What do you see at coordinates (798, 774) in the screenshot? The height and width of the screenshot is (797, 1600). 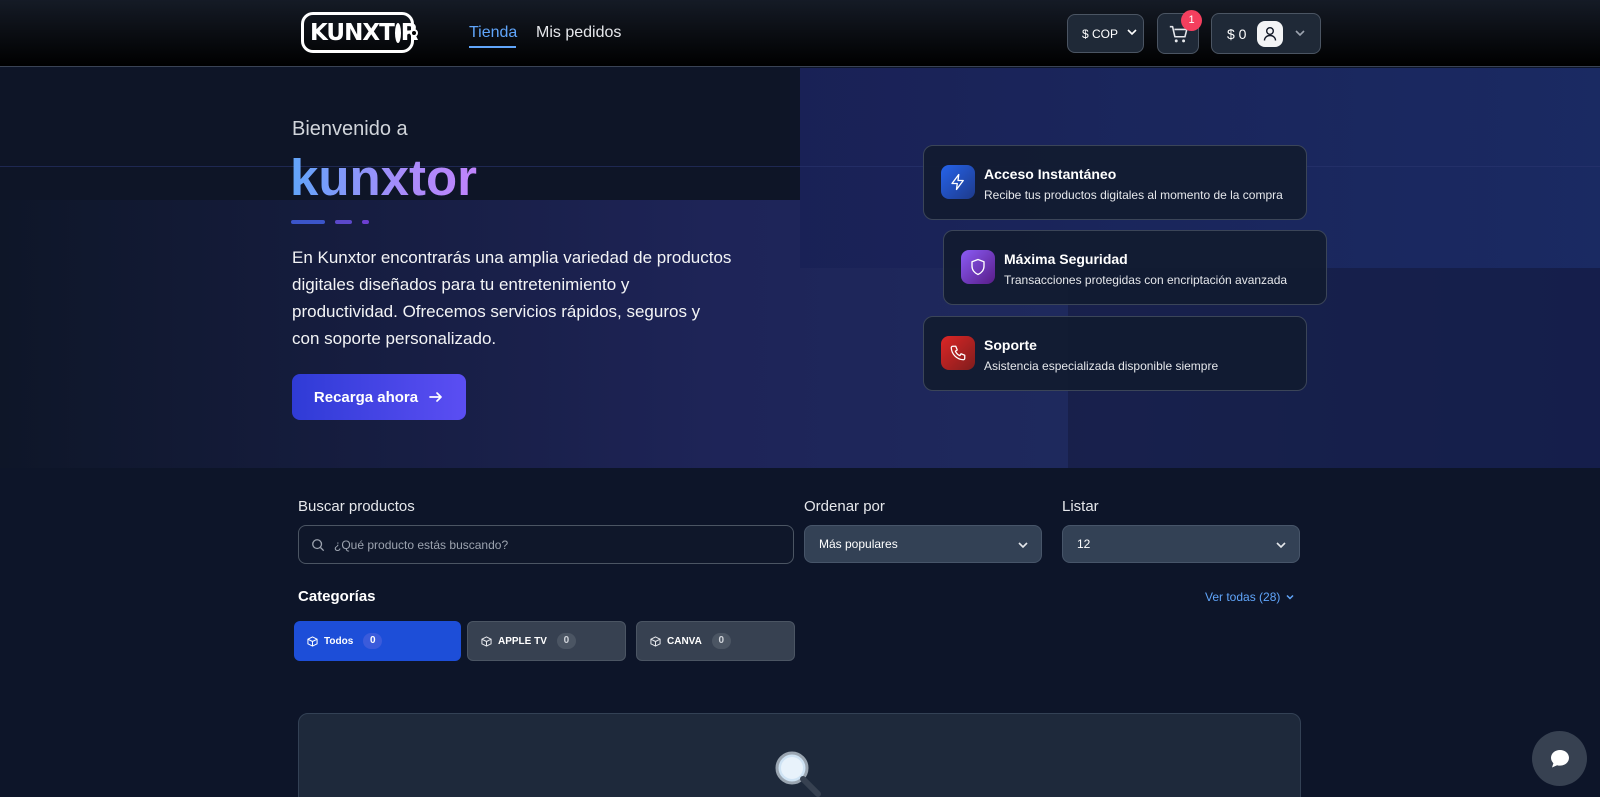 I see `magnifier-icon` at bounding box center [798, 774].